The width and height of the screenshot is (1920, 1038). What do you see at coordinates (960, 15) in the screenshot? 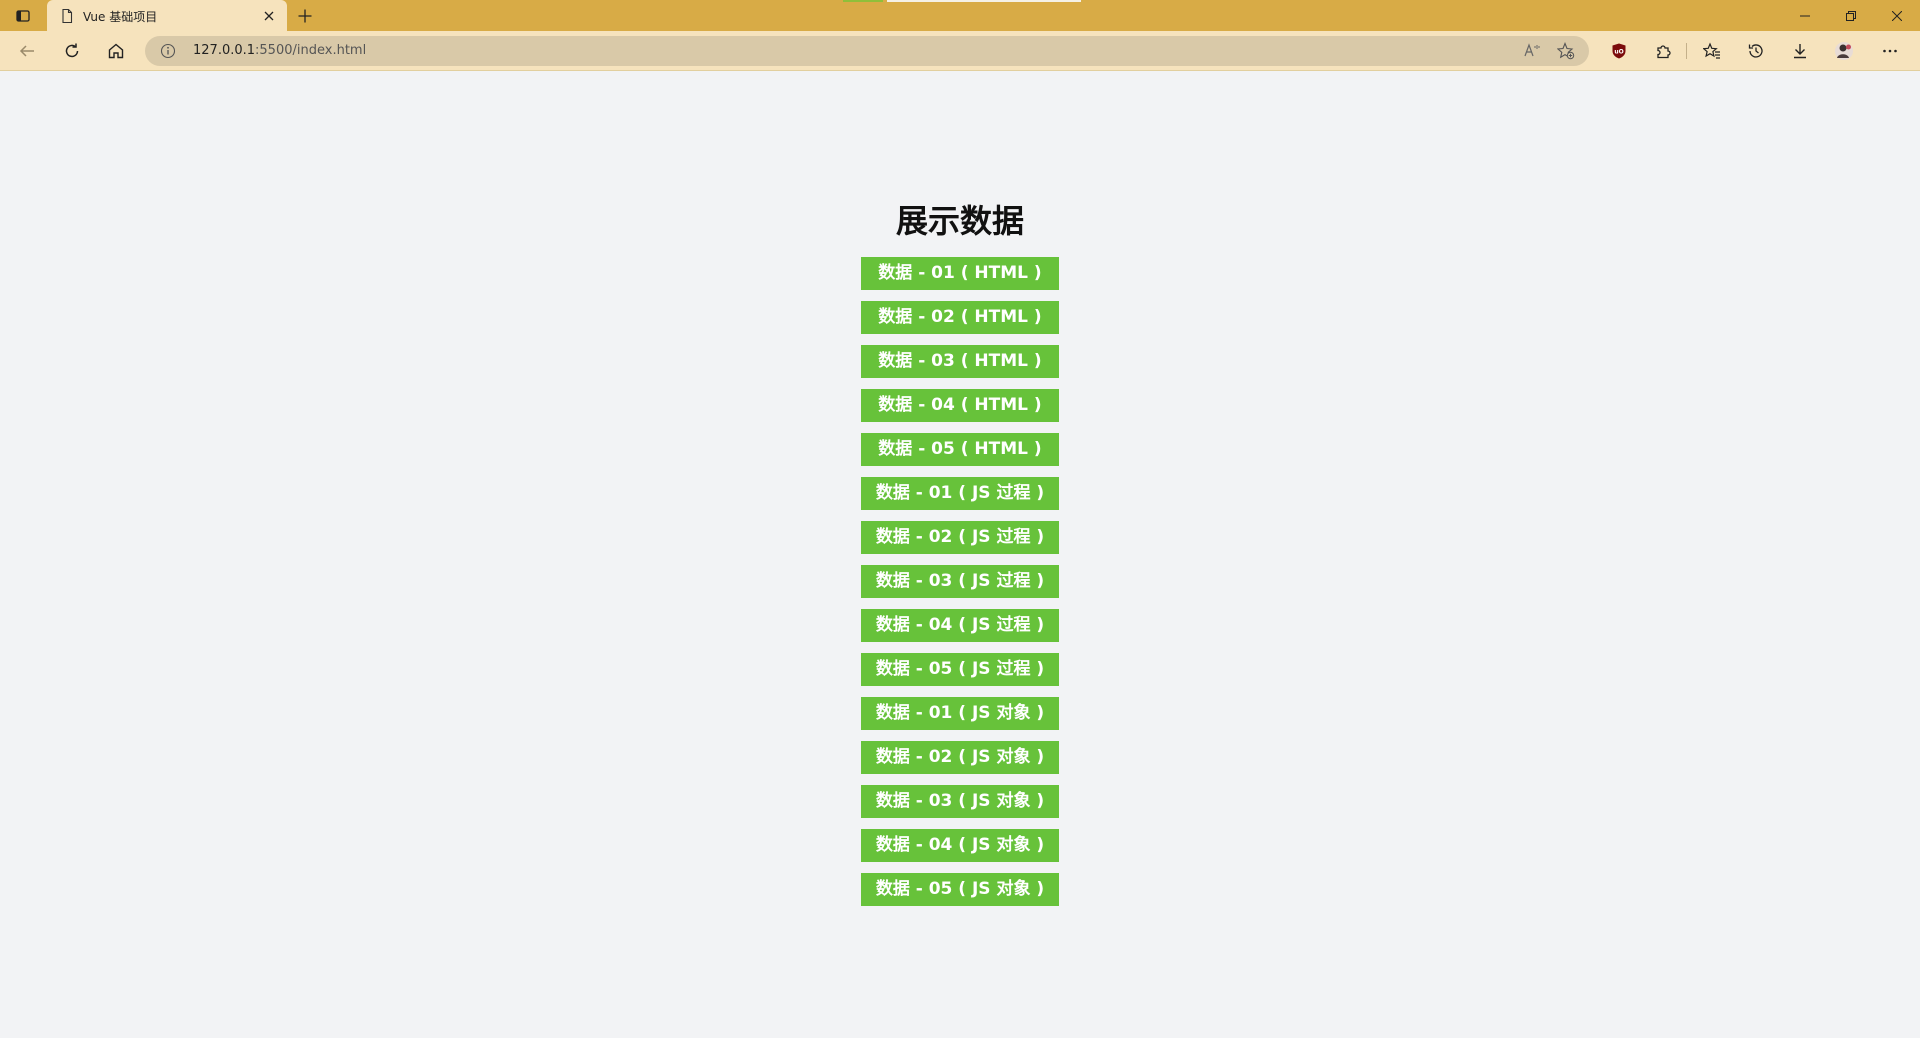
I see `tab-strip: Vue 基础项目` at bounding box center [960, 15].